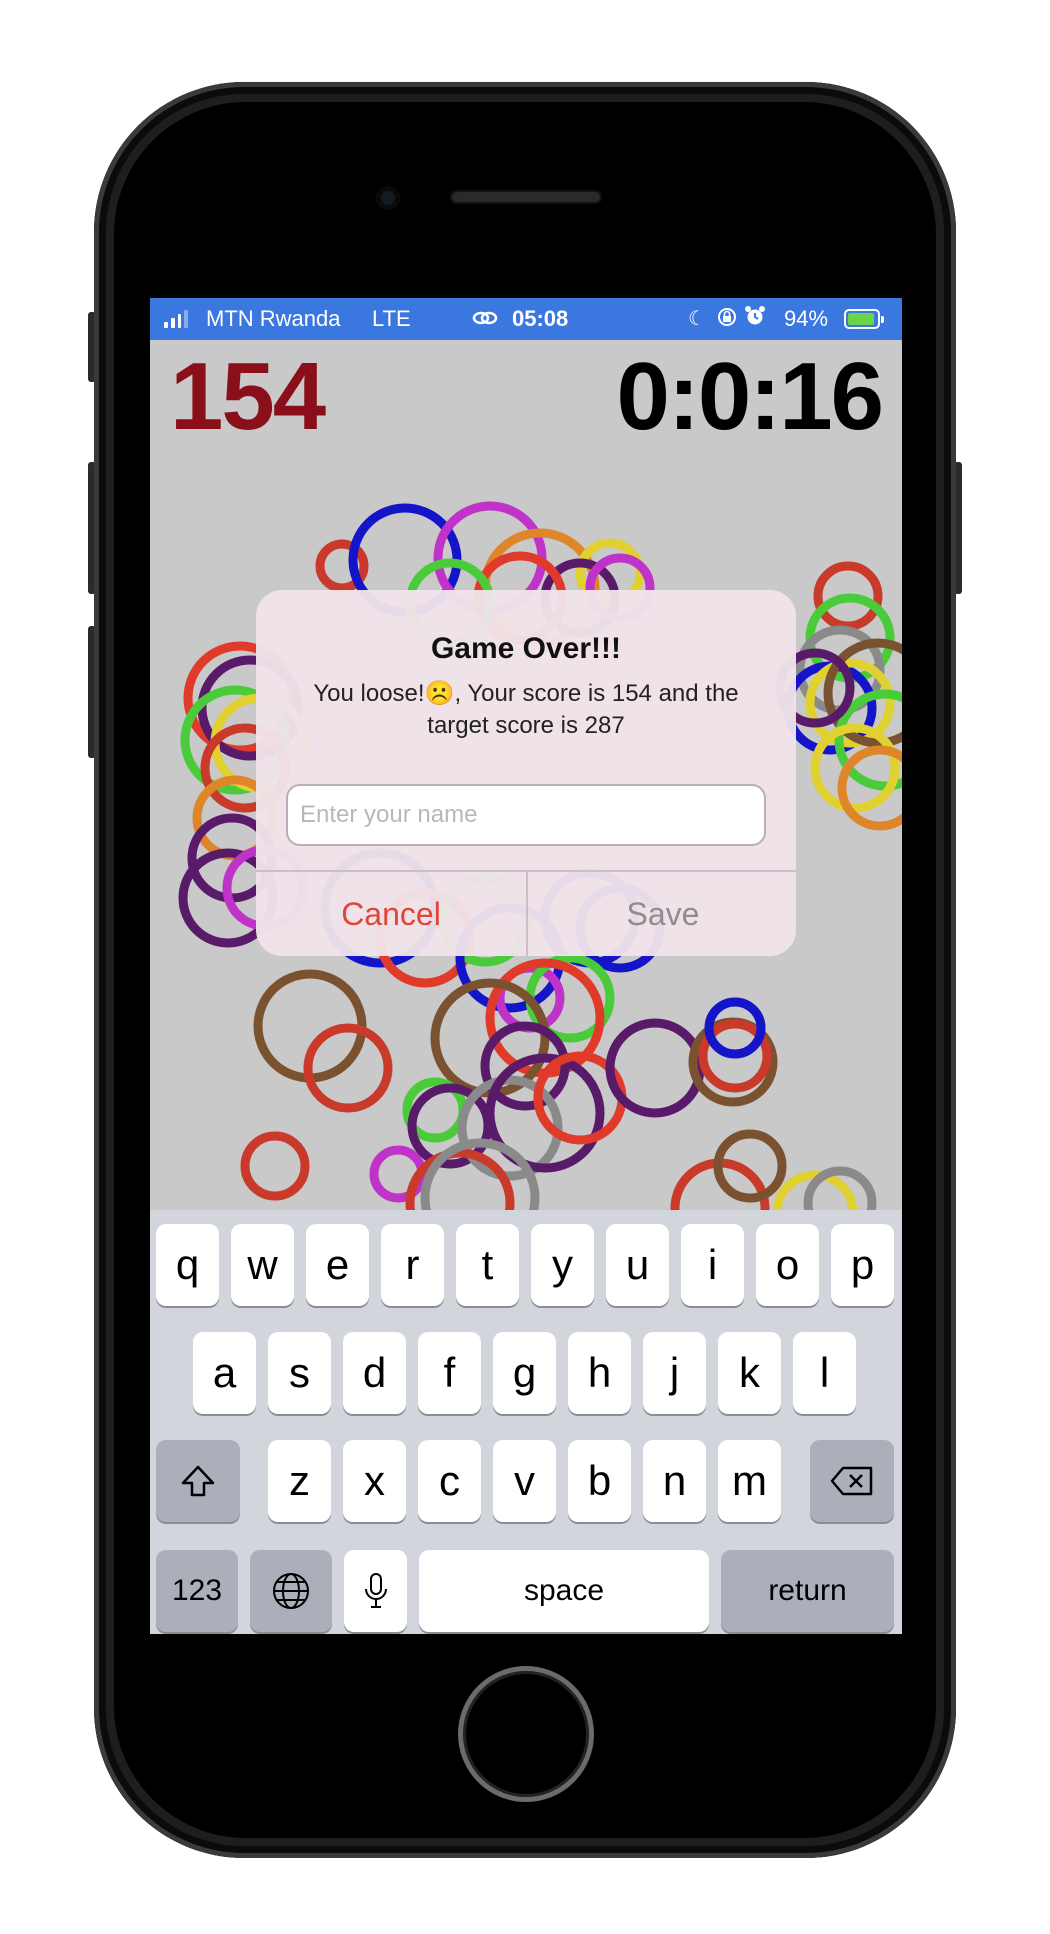  Describe the element at coordinates (599, 1481) in the screenshot. I see `key-b: b` at that location.